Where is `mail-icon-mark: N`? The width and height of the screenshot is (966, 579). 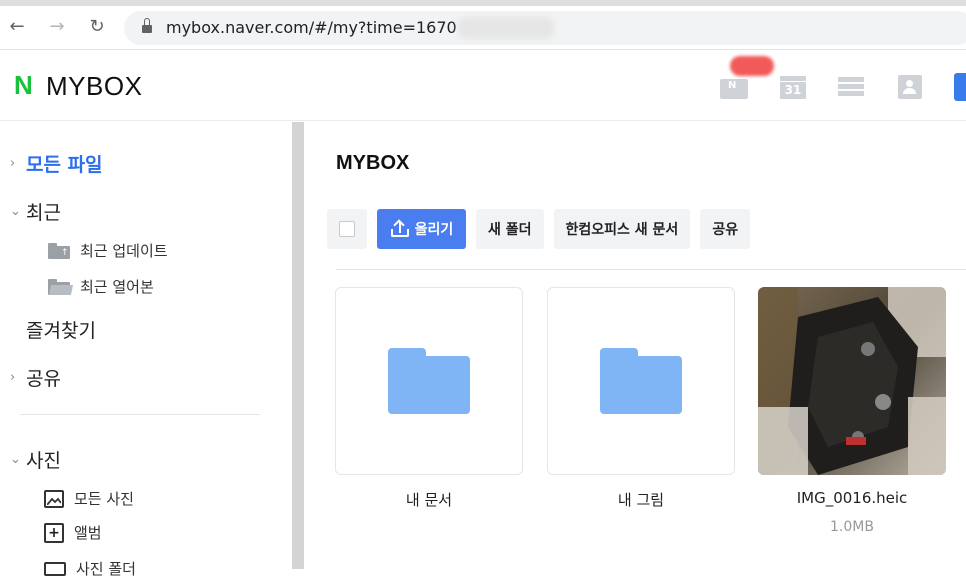
mail-icon-mark: N is located at coordinates (732, 85).